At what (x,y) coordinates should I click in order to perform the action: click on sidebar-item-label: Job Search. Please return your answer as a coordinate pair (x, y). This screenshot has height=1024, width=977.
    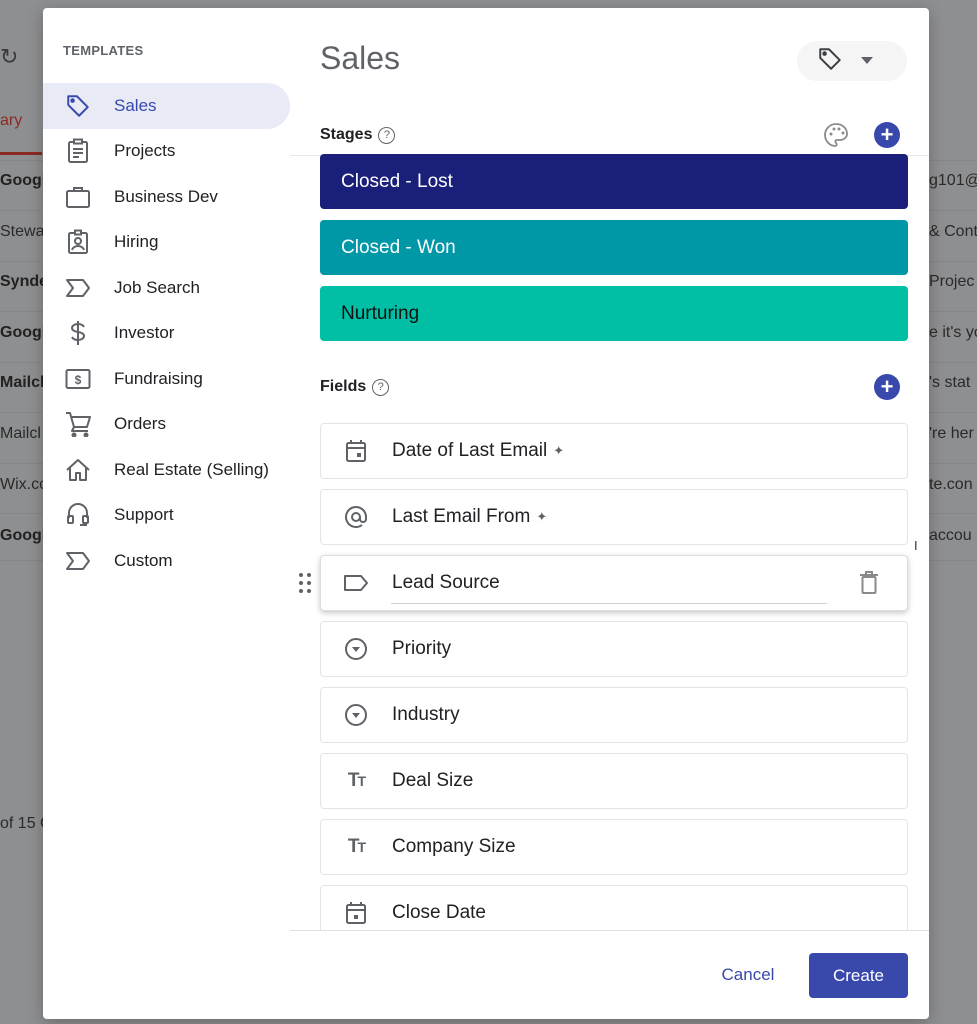
    Looking at the image, I should click on (157, 287).